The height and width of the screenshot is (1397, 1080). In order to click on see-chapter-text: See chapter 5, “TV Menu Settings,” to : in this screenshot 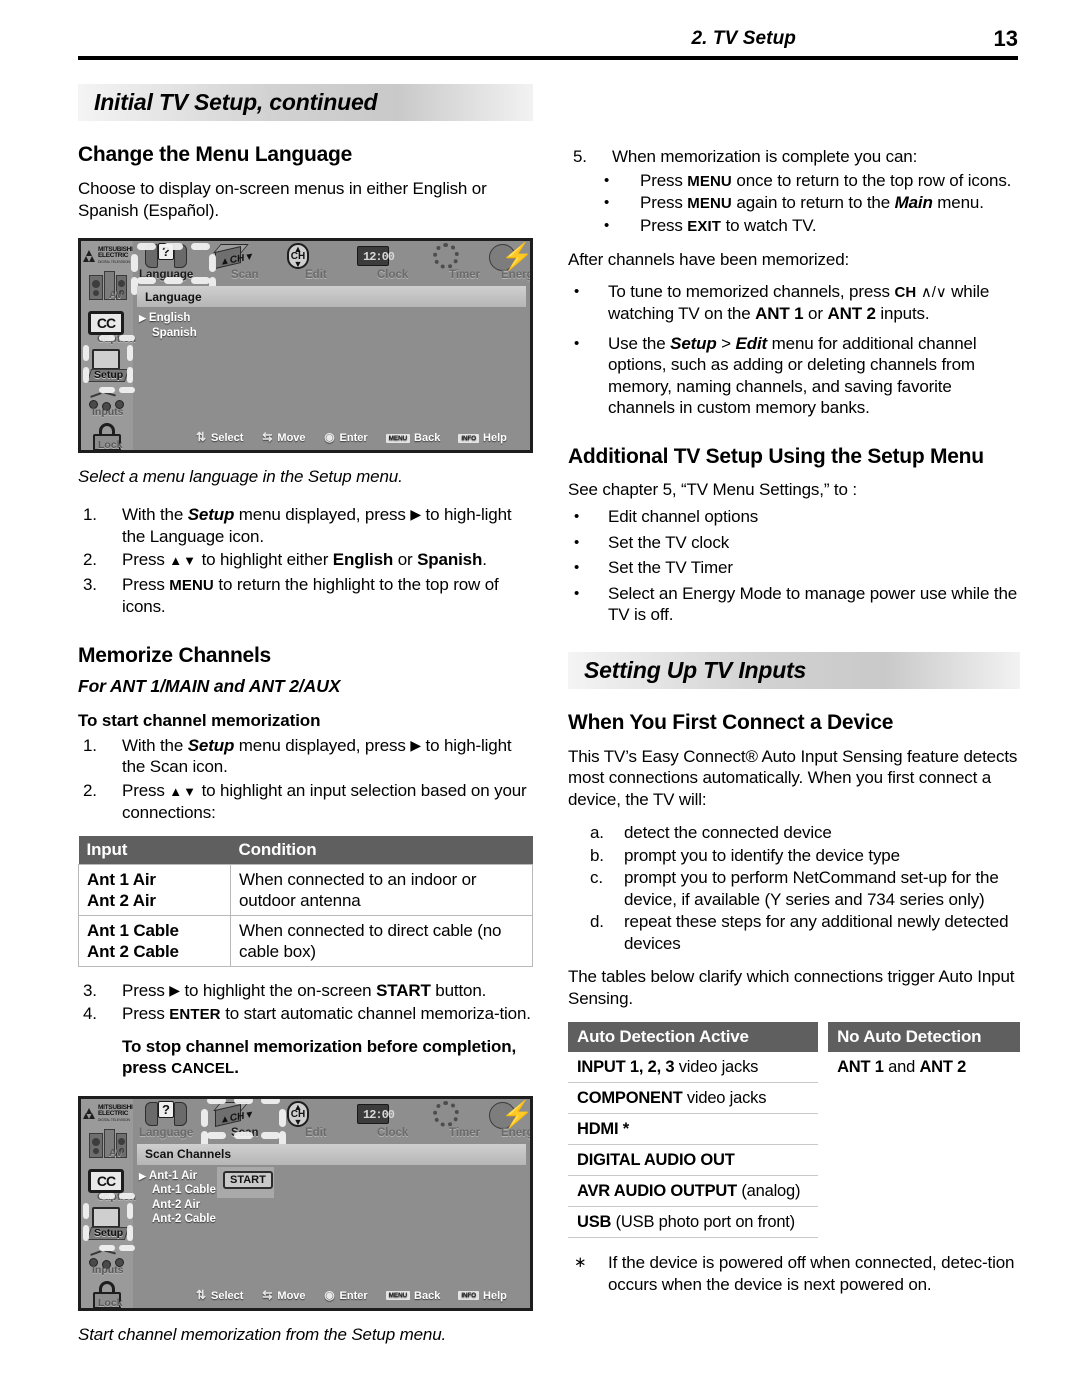, I will do `click(712, 489)`.